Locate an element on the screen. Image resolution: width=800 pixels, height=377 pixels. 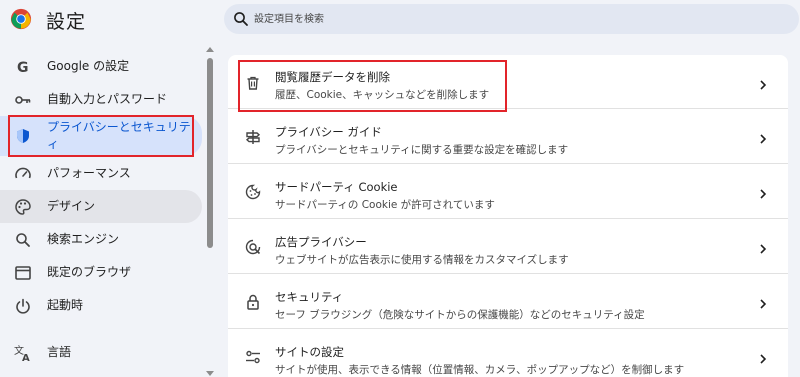
palette-icon is located at coordinates (23, 207).